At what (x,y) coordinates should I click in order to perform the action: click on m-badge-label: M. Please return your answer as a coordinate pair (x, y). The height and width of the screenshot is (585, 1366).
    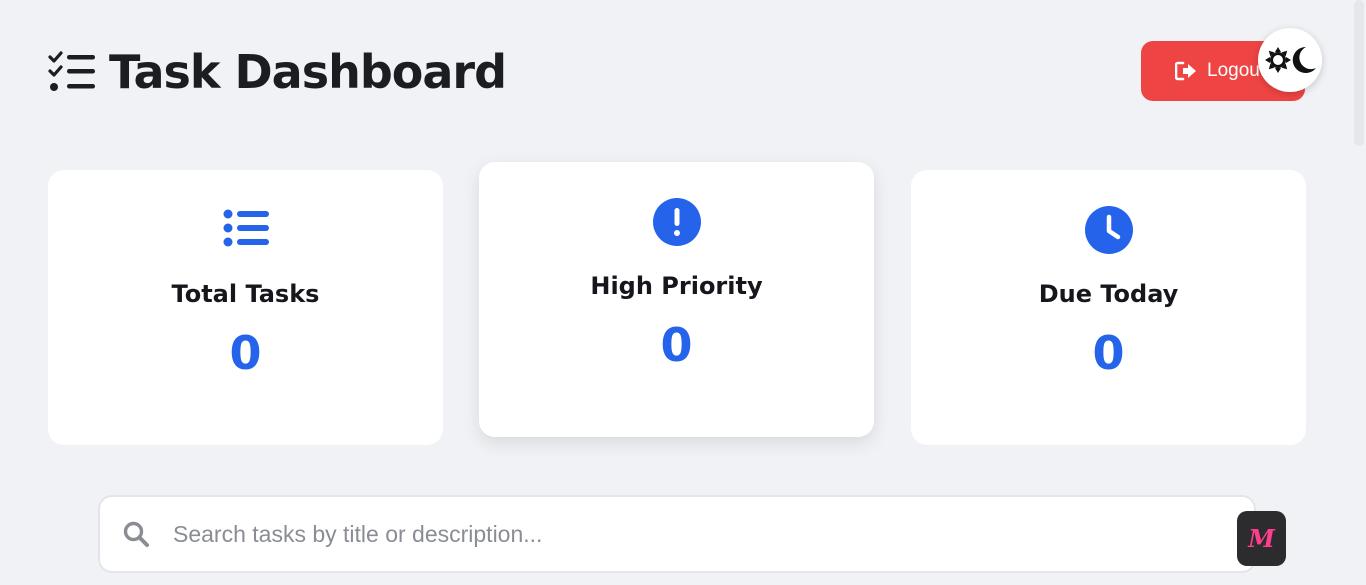
    Looking at the image, I should click on (1261, 538).